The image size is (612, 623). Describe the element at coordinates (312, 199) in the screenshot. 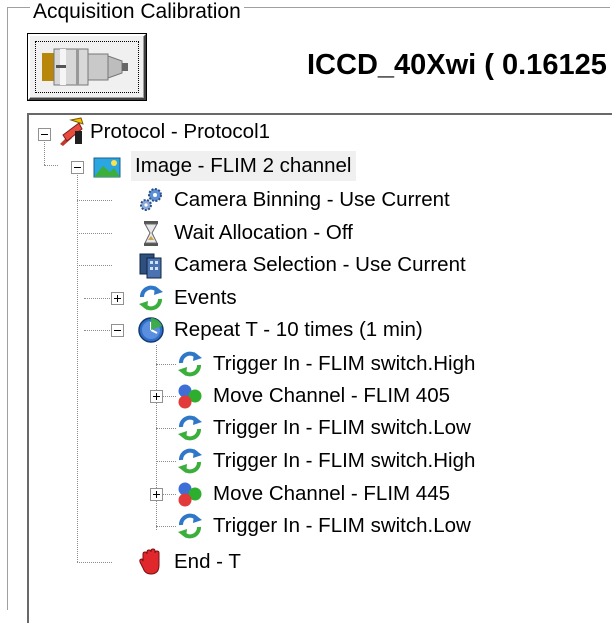

I see `tree-node-label: Camera Binning - Use Current` at that location.